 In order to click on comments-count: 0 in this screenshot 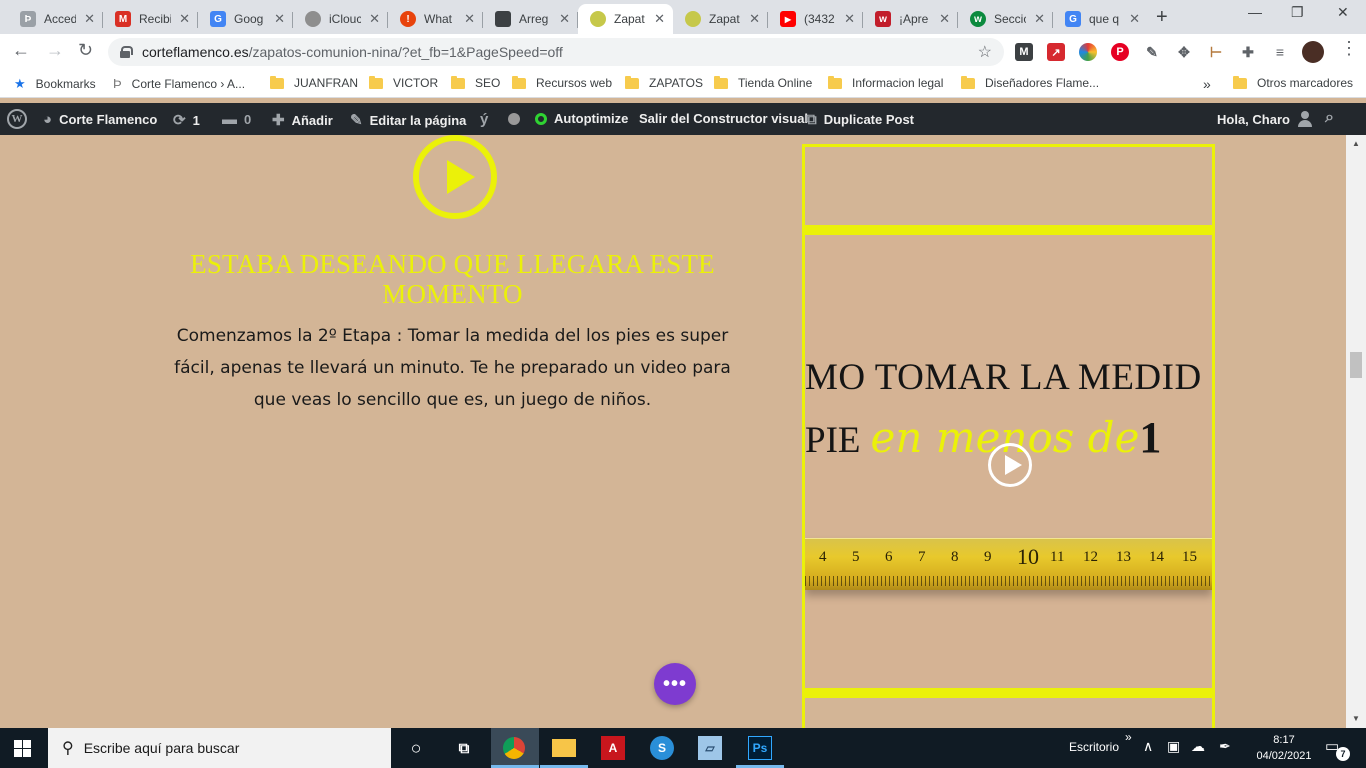, I will do `click(248, 119)`.